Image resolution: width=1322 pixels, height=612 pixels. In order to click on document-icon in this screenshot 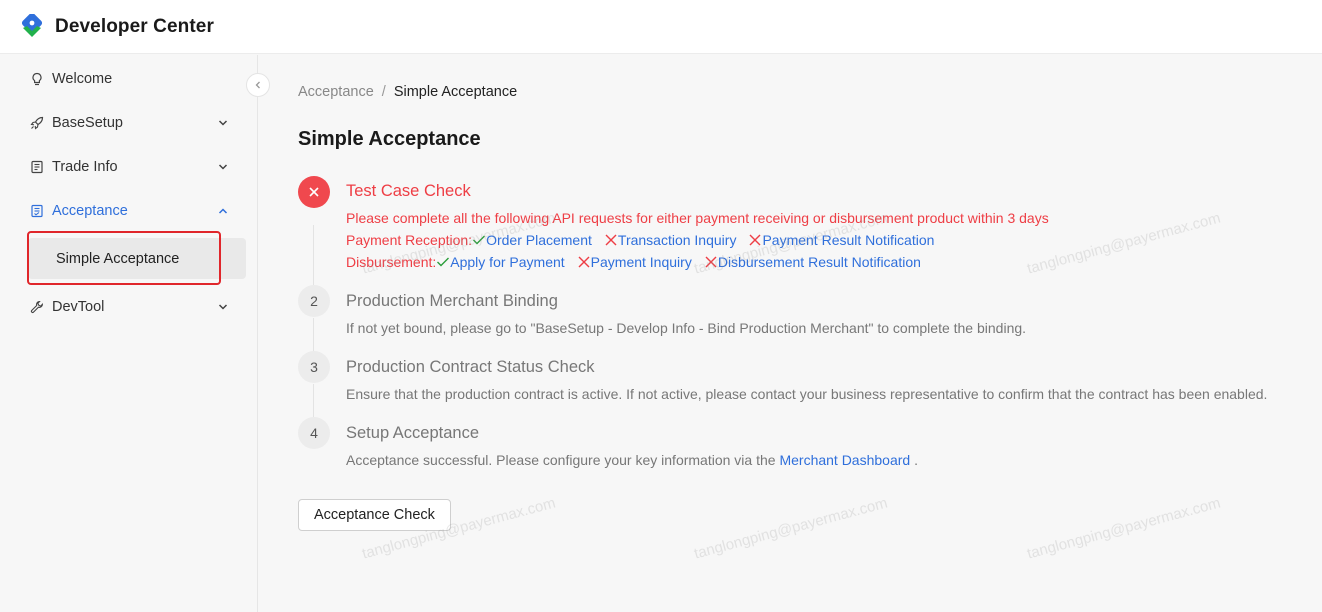, I will do `click(37, 167)`.